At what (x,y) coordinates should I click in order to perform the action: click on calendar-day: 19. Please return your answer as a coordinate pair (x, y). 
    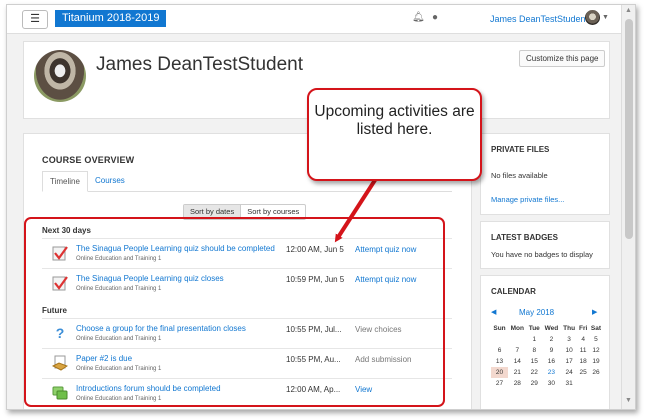
    Looking at the image, I should click on (596, 361).